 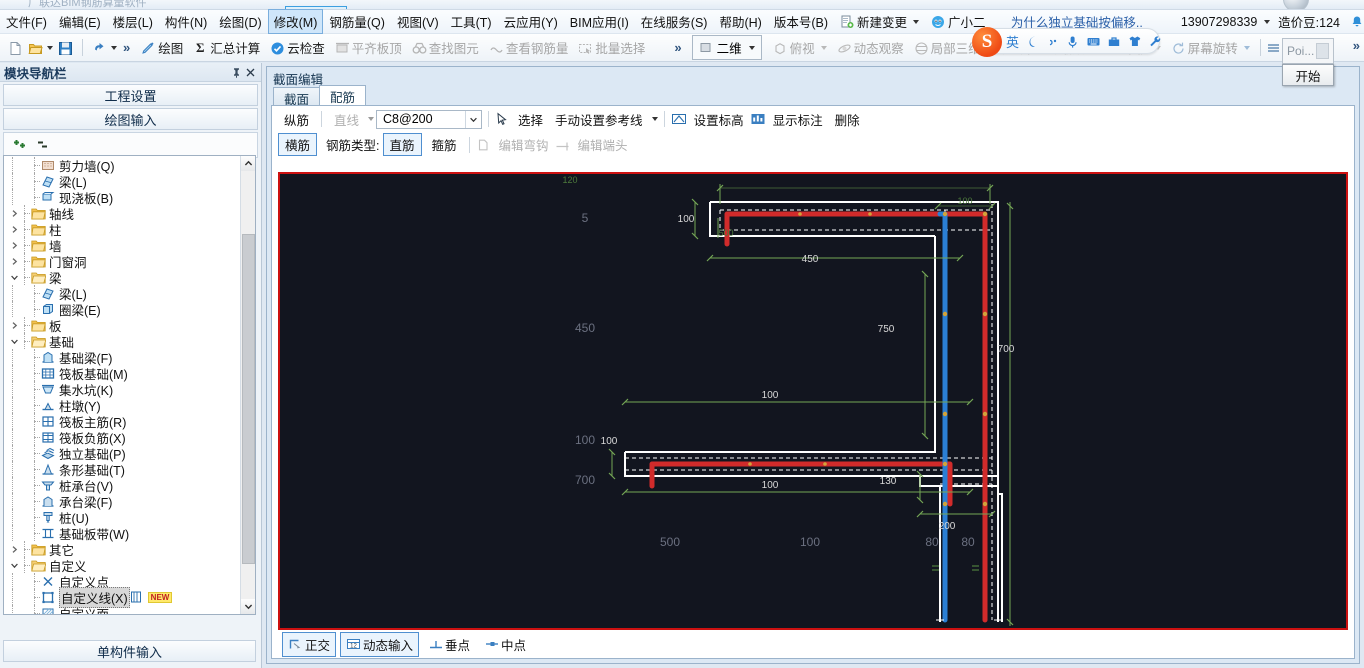 What do you see at coordinates (126, 47) in the screenshot?
I see `toolbar-overflow-left: »` at bounding box center [126, 47].